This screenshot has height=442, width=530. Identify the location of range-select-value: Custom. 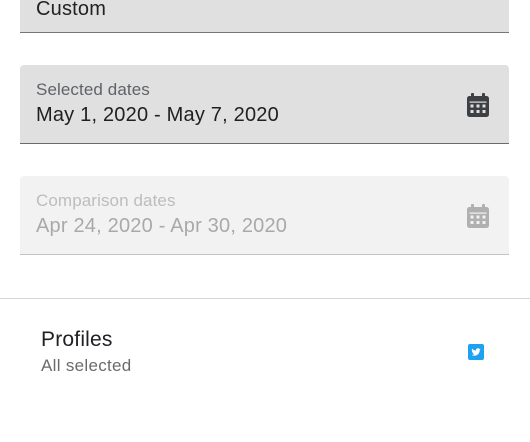
(71, 10).